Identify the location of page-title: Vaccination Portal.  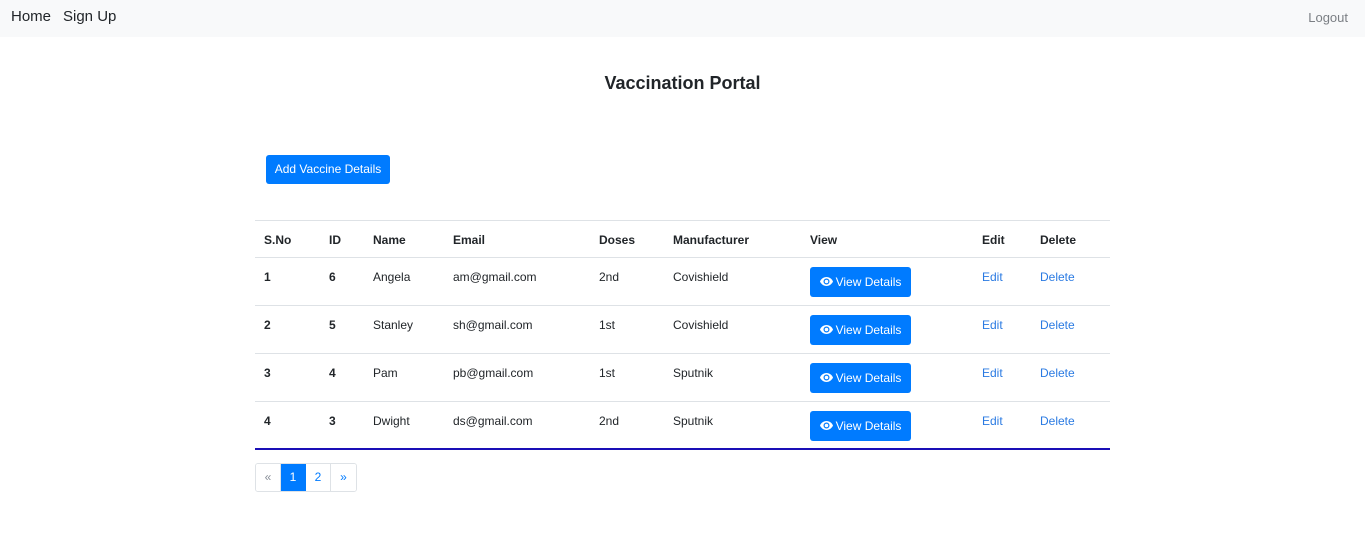
(682, 83).